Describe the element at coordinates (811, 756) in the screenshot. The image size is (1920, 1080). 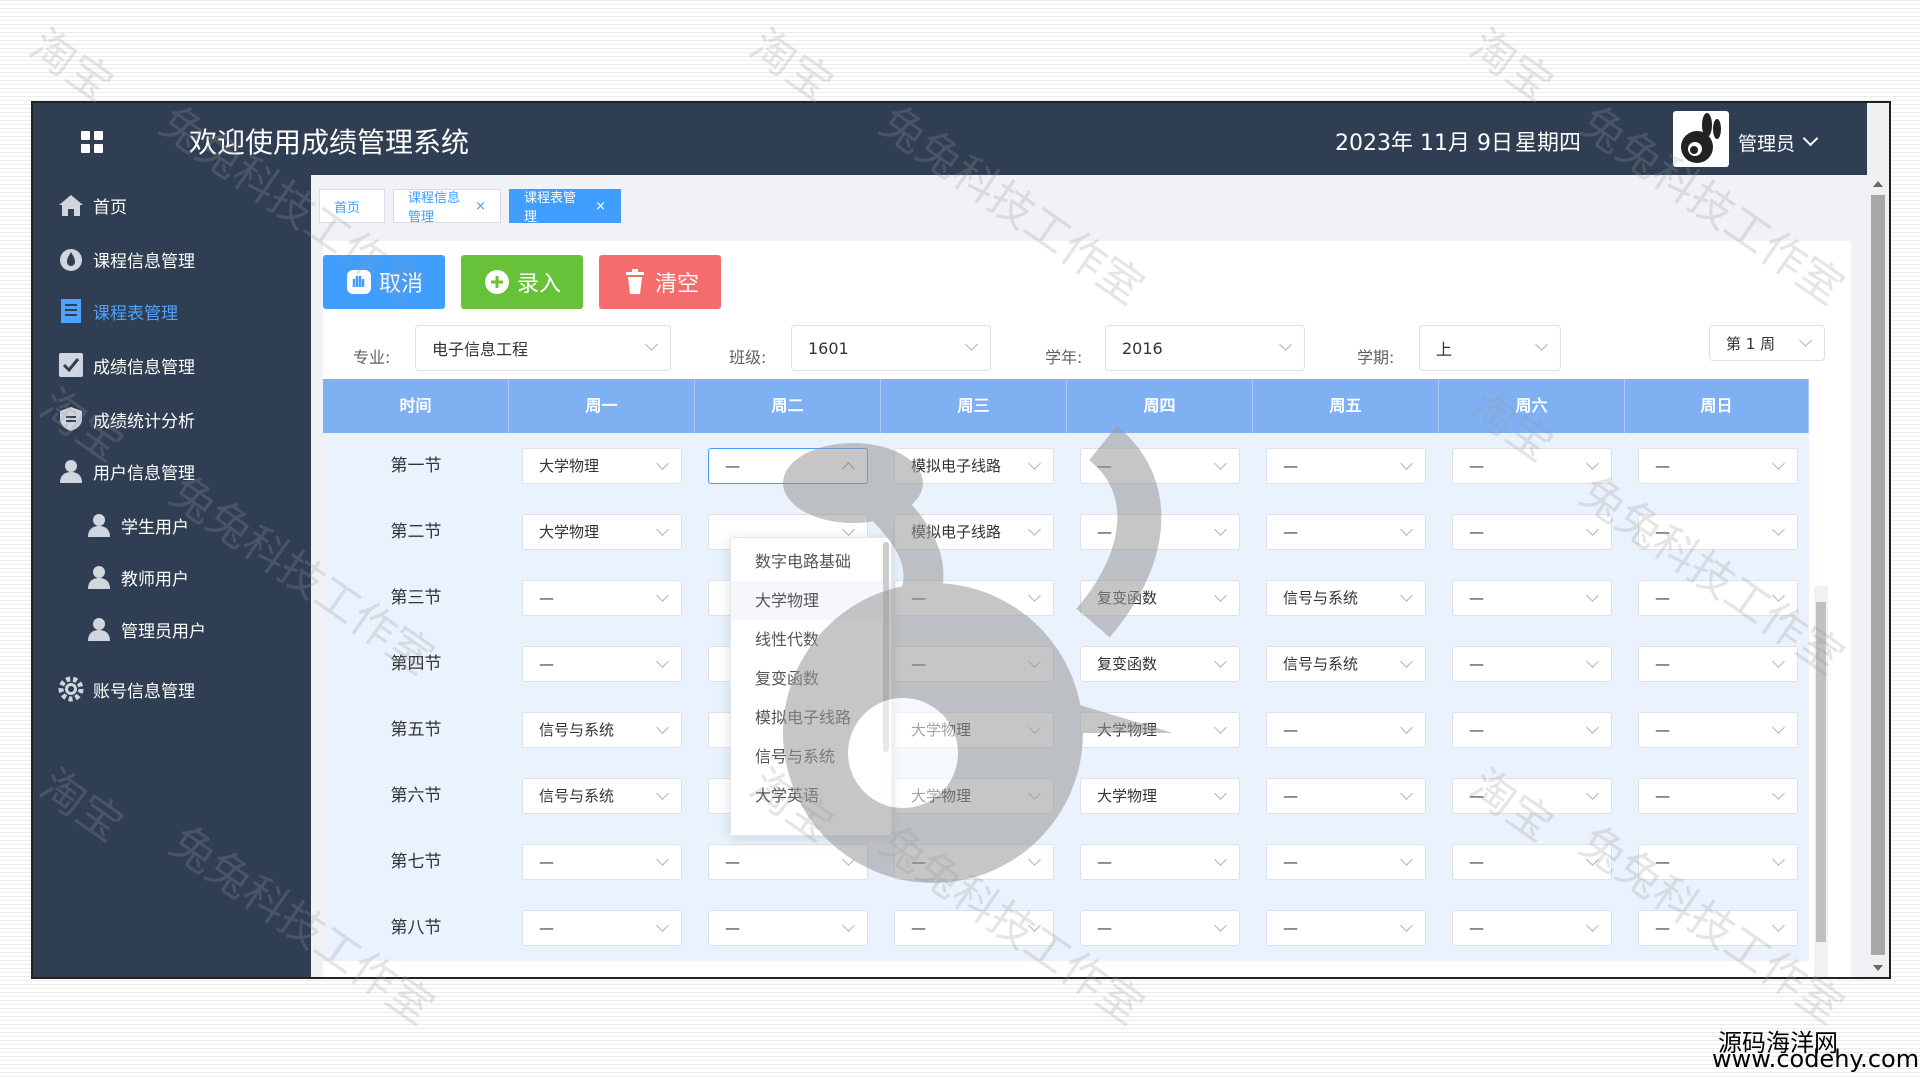
I see `dropdown-option: 信号与系统` at that location.